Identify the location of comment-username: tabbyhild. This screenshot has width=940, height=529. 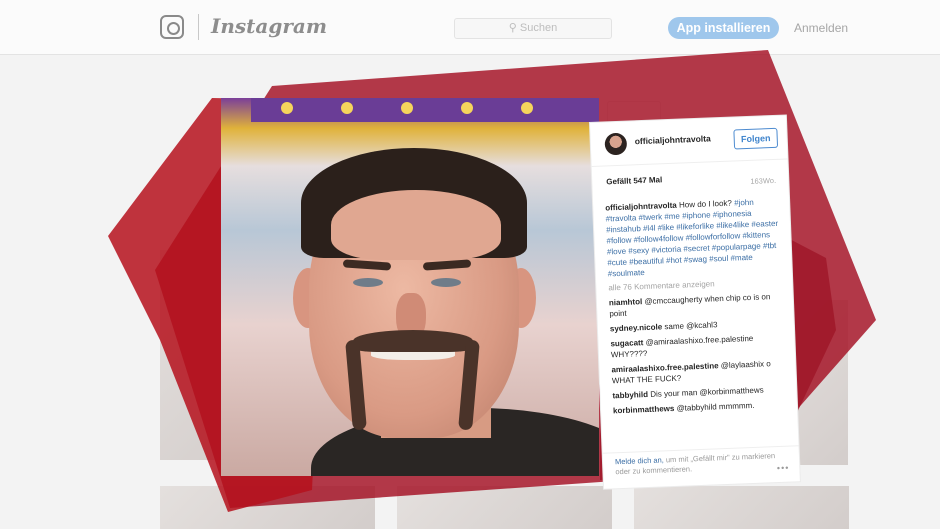
(630, 395).